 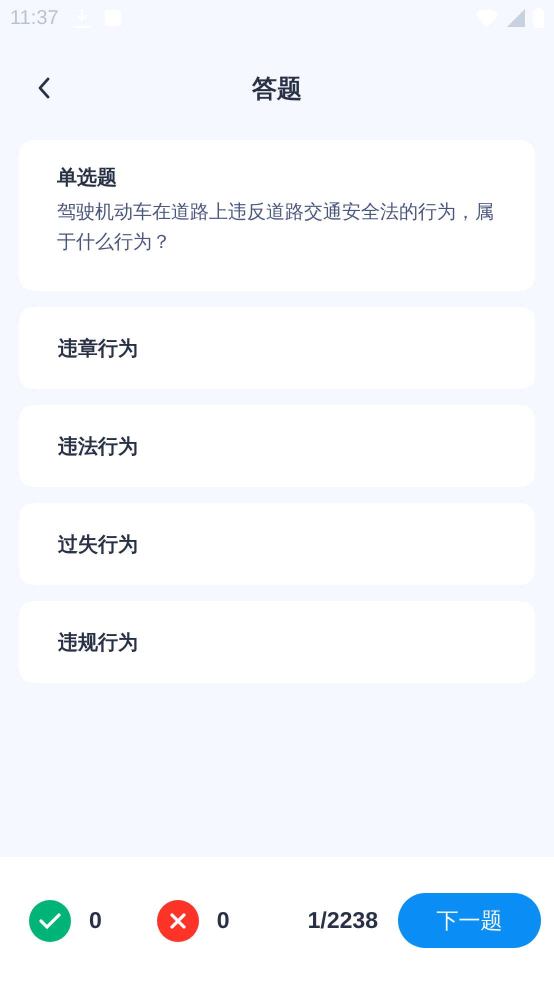 What do you see at coordinates (277, 88) in the screenshot?
I see `page-title: 答题` at bounding box center [277, 88].